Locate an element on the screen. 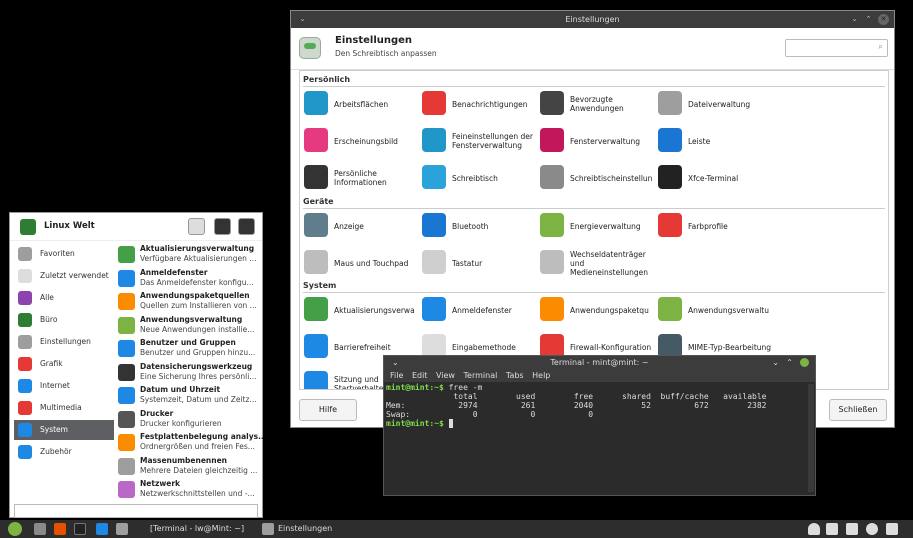  menu-view: View is located at coordinates (445, 375).